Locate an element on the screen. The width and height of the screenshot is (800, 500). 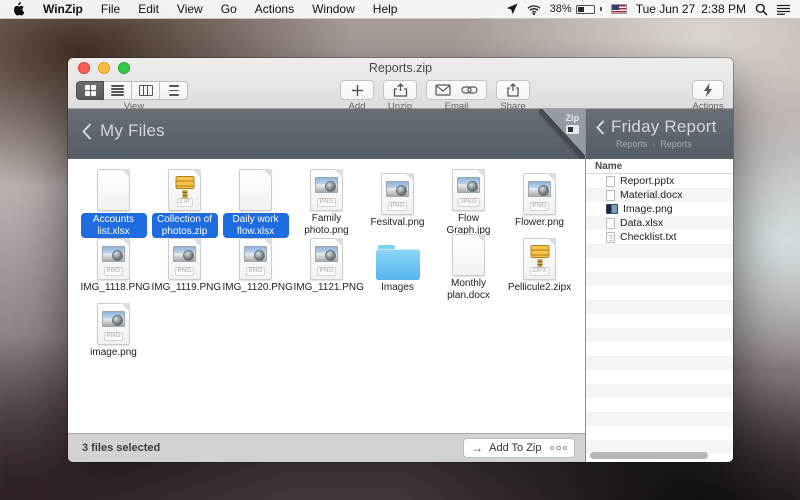
view-coverflow-segment is located at coordinates (174, 90).